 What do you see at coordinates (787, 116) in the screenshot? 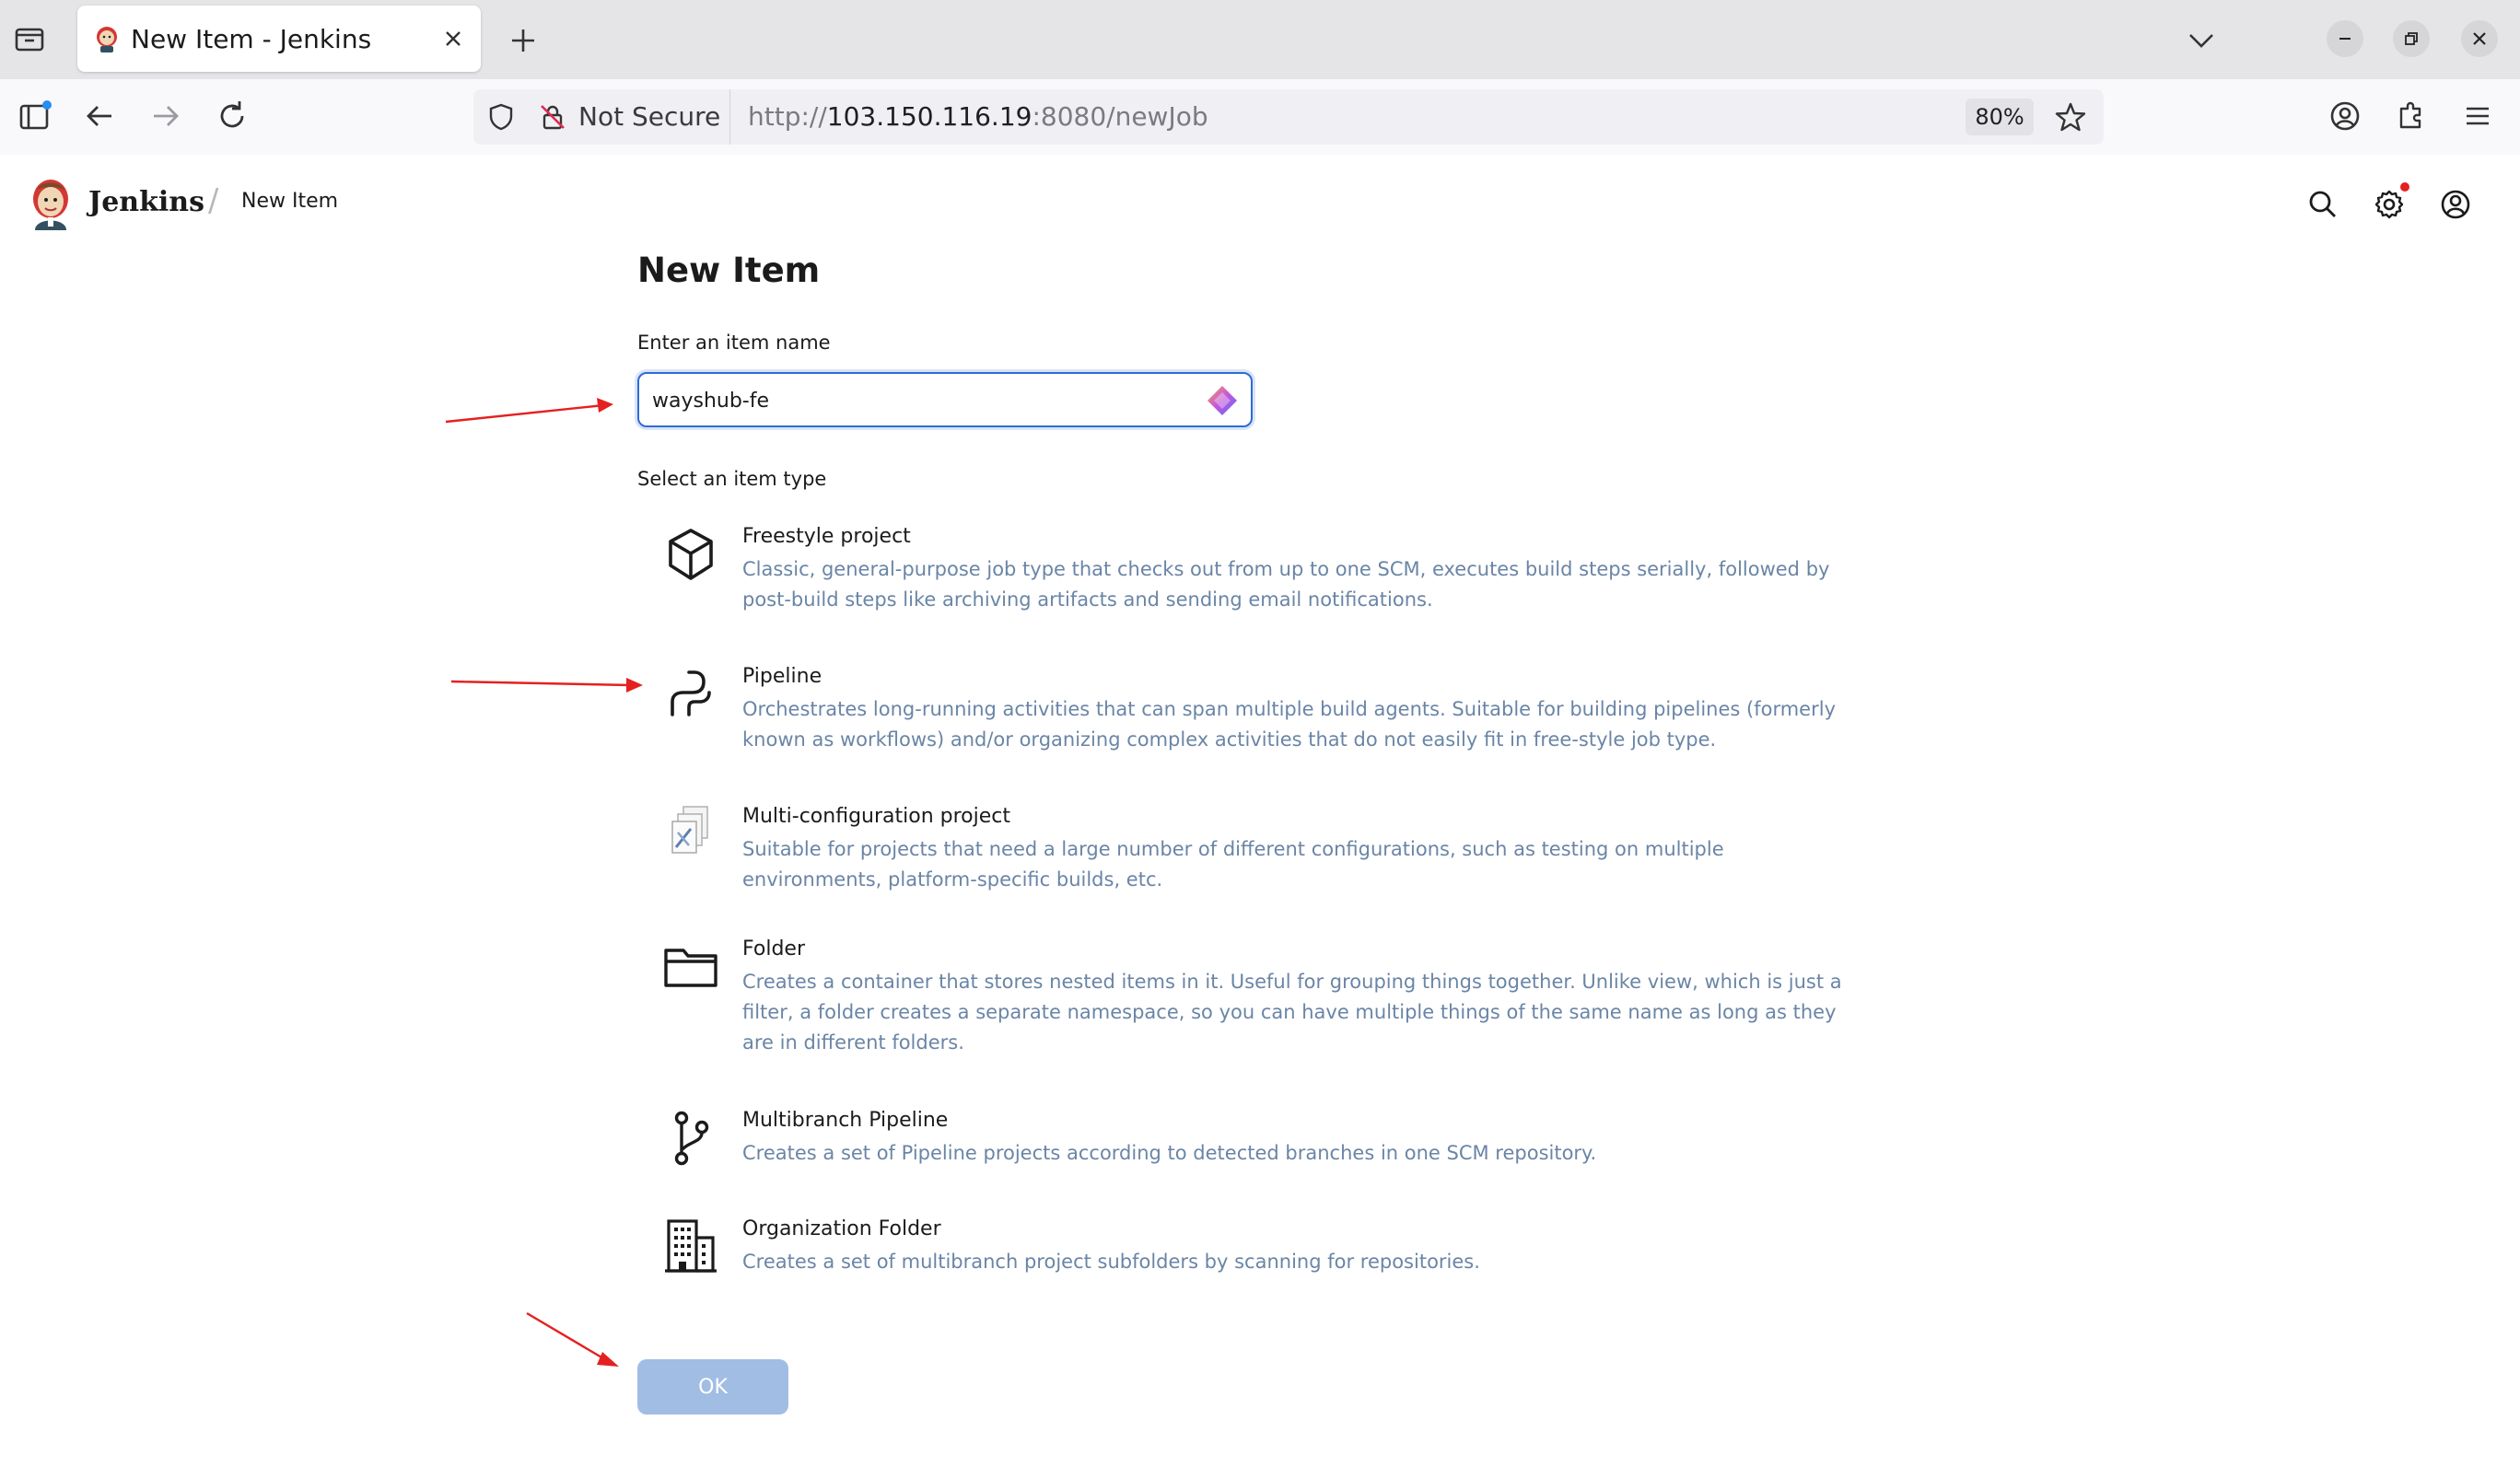
I see `url-scheme: http://` at bounding box center [787, 116].